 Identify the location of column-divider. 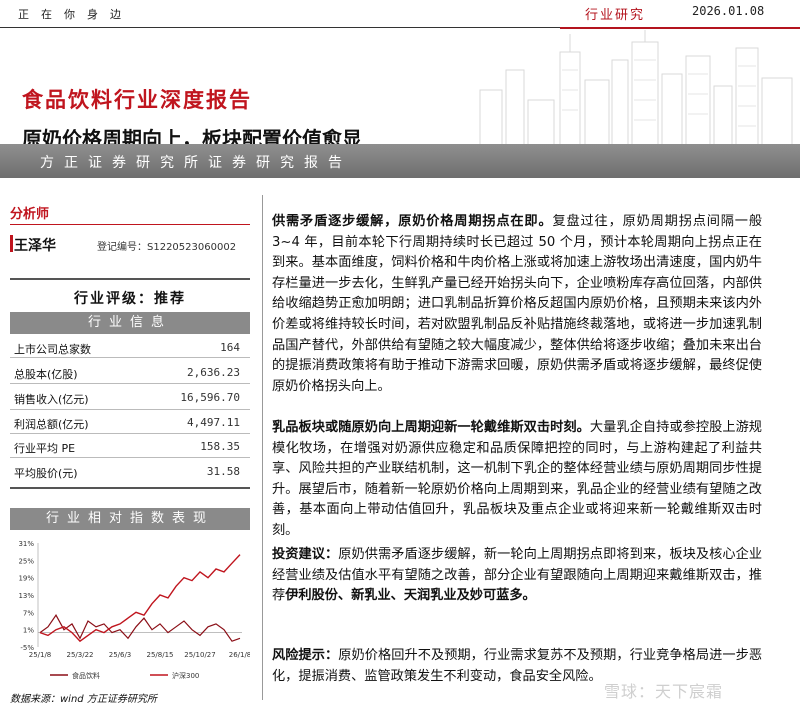
(262, 447).